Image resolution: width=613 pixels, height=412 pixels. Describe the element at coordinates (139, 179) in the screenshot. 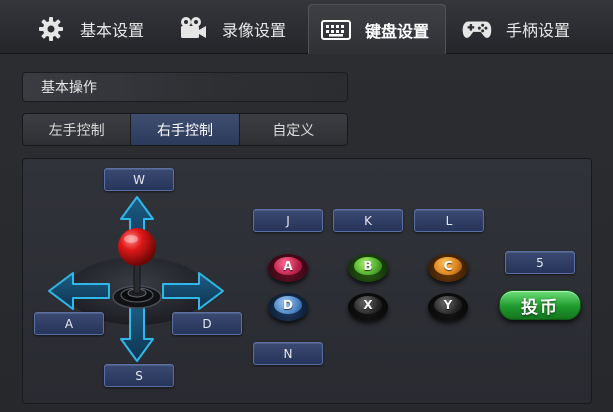

I see `key-up: W` at that location.